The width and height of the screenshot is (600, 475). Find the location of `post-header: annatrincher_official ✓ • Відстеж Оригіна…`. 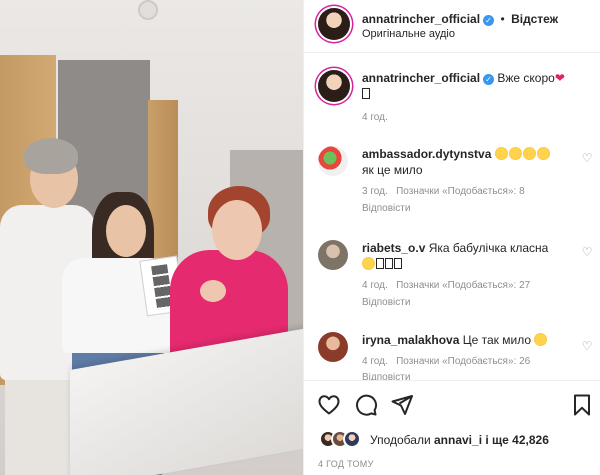

post-header: annatrincher_official ✓ • Відстеж Оригіна… is located at coordinates (452, 26).